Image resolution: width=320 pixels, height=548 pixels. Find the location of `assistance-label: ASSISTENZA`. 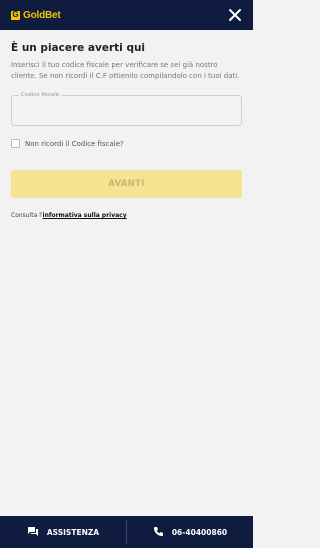

assistance-label: ASSISTENZA is located at coordinates (73, 532).